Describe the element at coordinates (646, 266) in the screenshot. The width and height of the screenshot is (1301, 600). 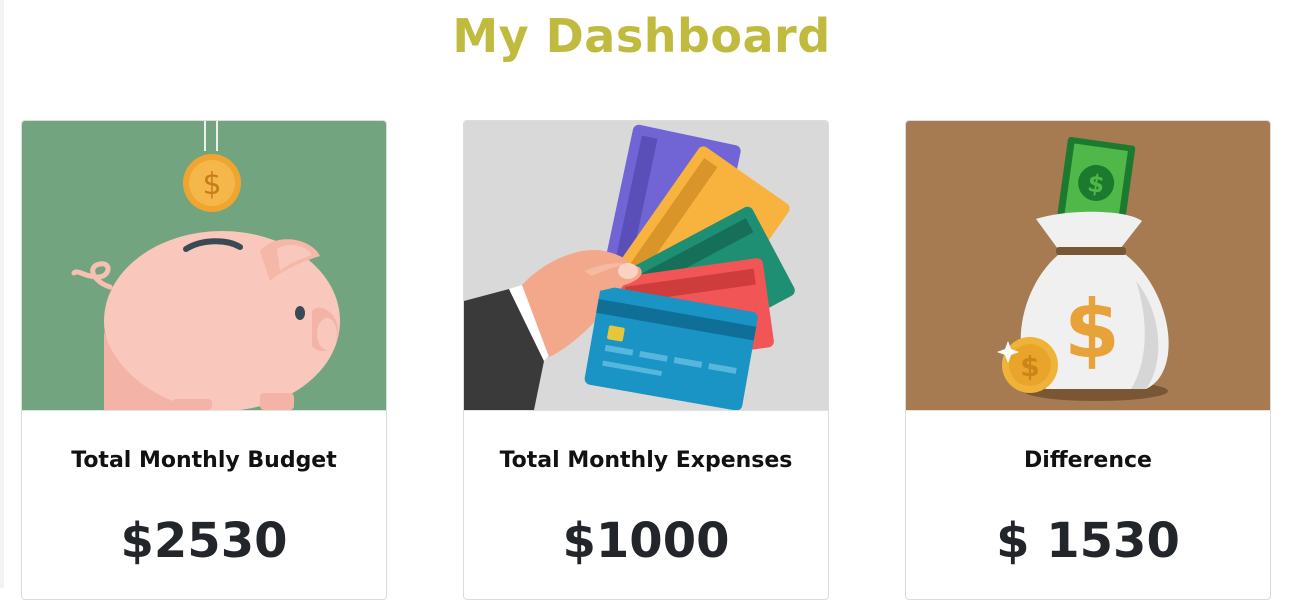
I see `credit-cards-icon` at that location.